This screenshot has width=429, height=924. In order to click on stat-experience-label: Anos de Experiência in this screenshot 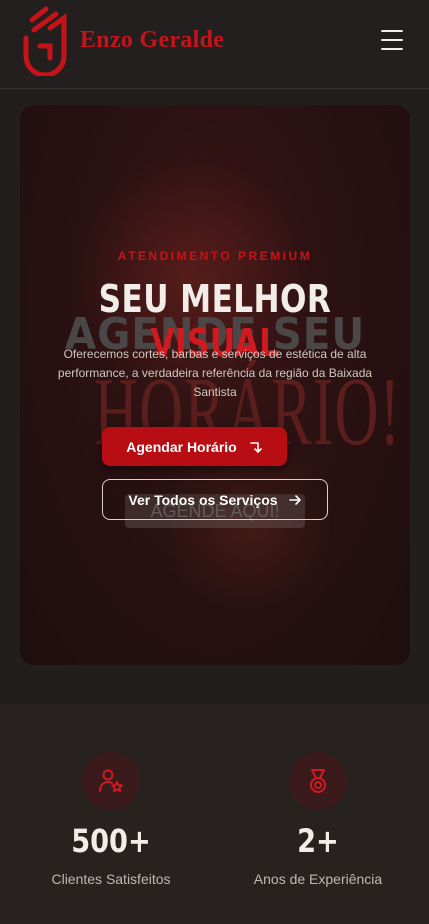, I will do `click(318, 879)`.